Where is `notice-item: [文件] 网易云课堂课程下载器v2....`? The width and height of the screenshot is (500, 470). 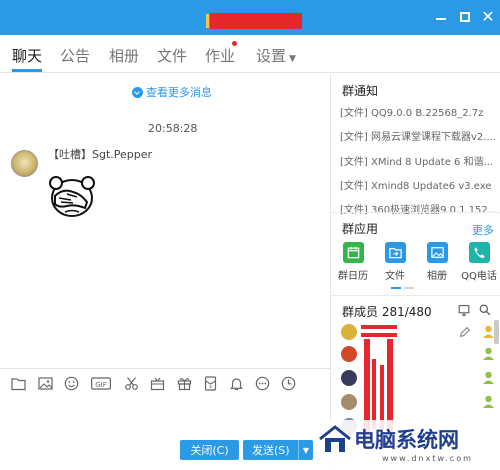 notice-item: [文件] 网易云课堂课程下载器v2.... is located at coordinates (419, 135).